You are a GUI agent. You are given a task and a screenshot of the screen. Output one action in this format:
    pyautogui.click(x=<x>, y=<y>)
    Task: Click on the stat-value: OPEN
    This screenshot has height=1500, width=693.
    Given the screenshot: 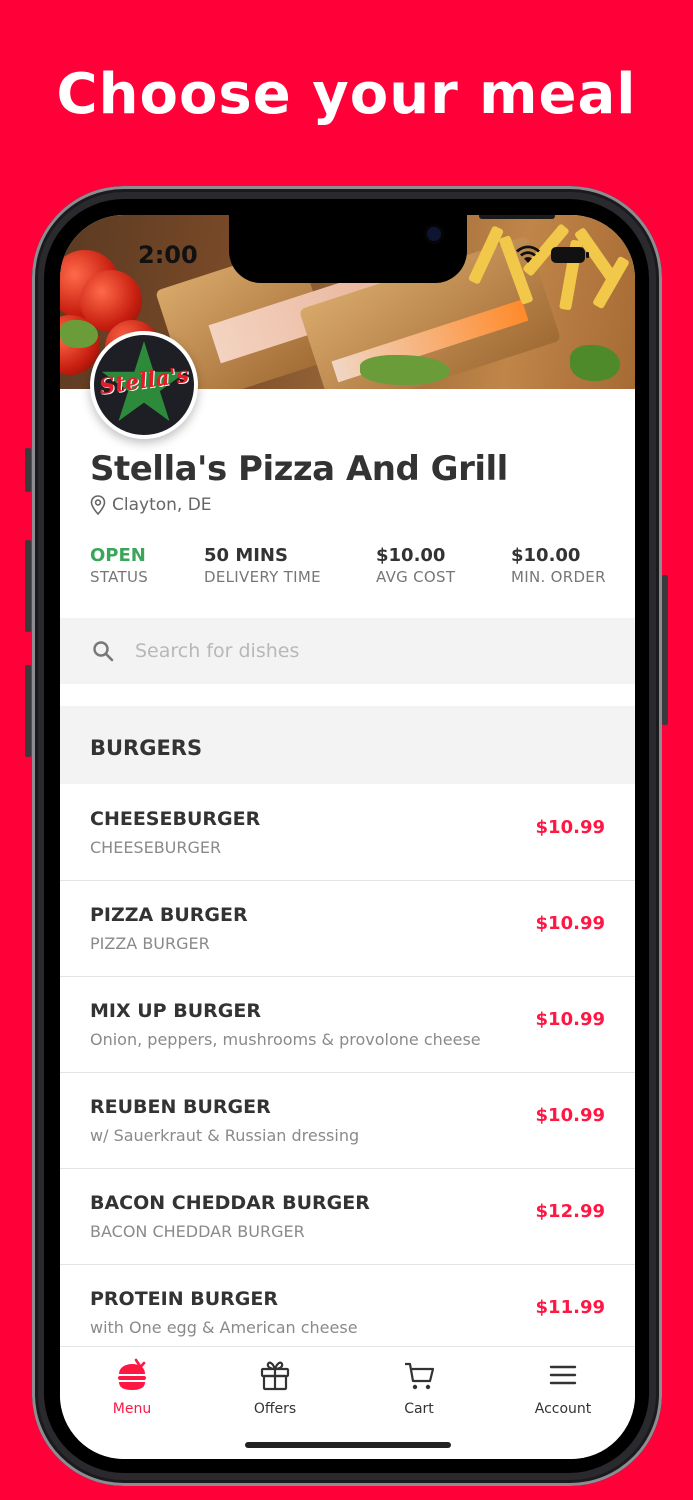 What is the action you would take?
    pyautogui.click(x=118, y=555)
    